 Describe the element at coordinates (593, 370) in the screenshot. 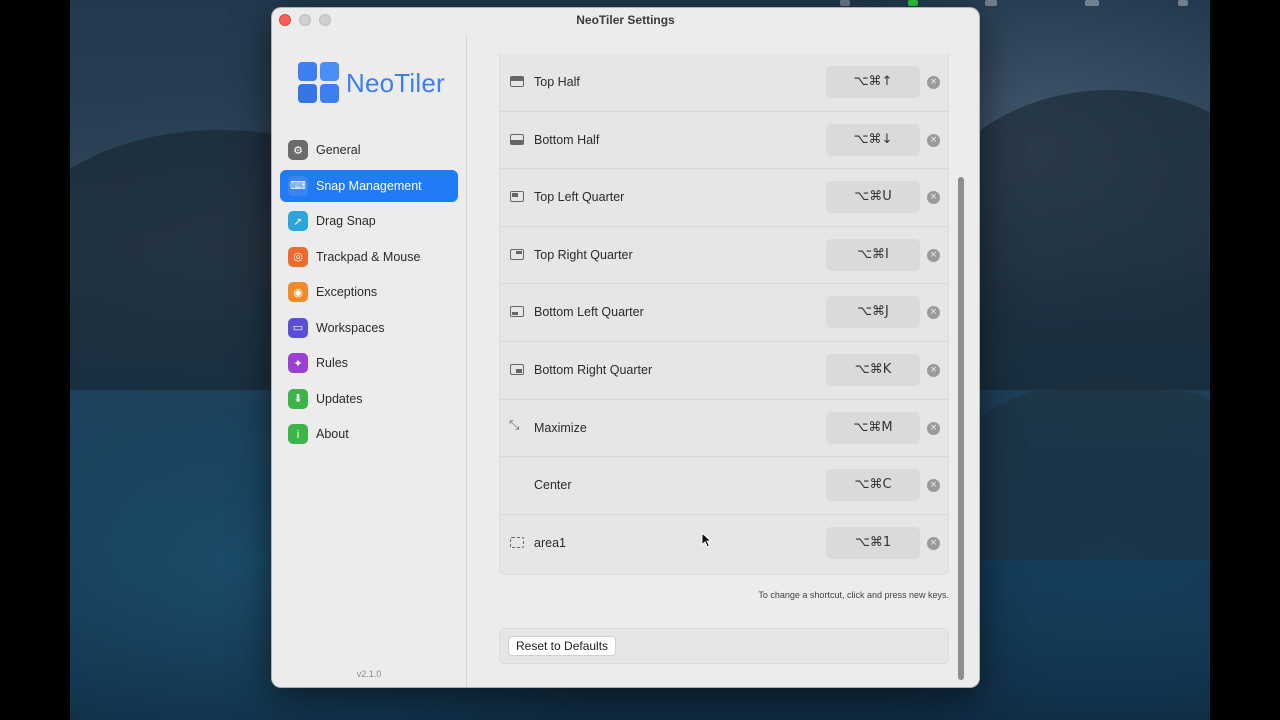

I see `shortcut-label: Bottom Right Quarter` at that location.